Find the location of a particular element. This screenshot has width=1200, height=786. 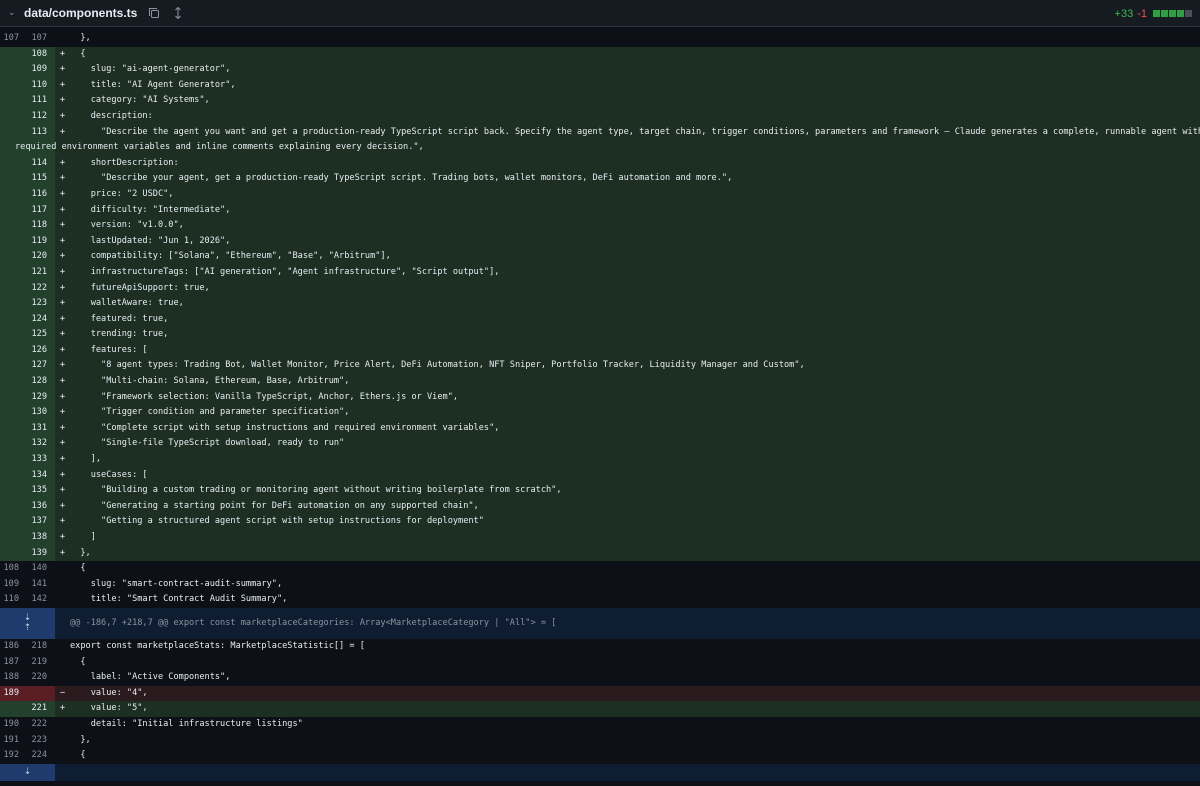

expand-button: ⇣ is located at coordinates (27, 772).